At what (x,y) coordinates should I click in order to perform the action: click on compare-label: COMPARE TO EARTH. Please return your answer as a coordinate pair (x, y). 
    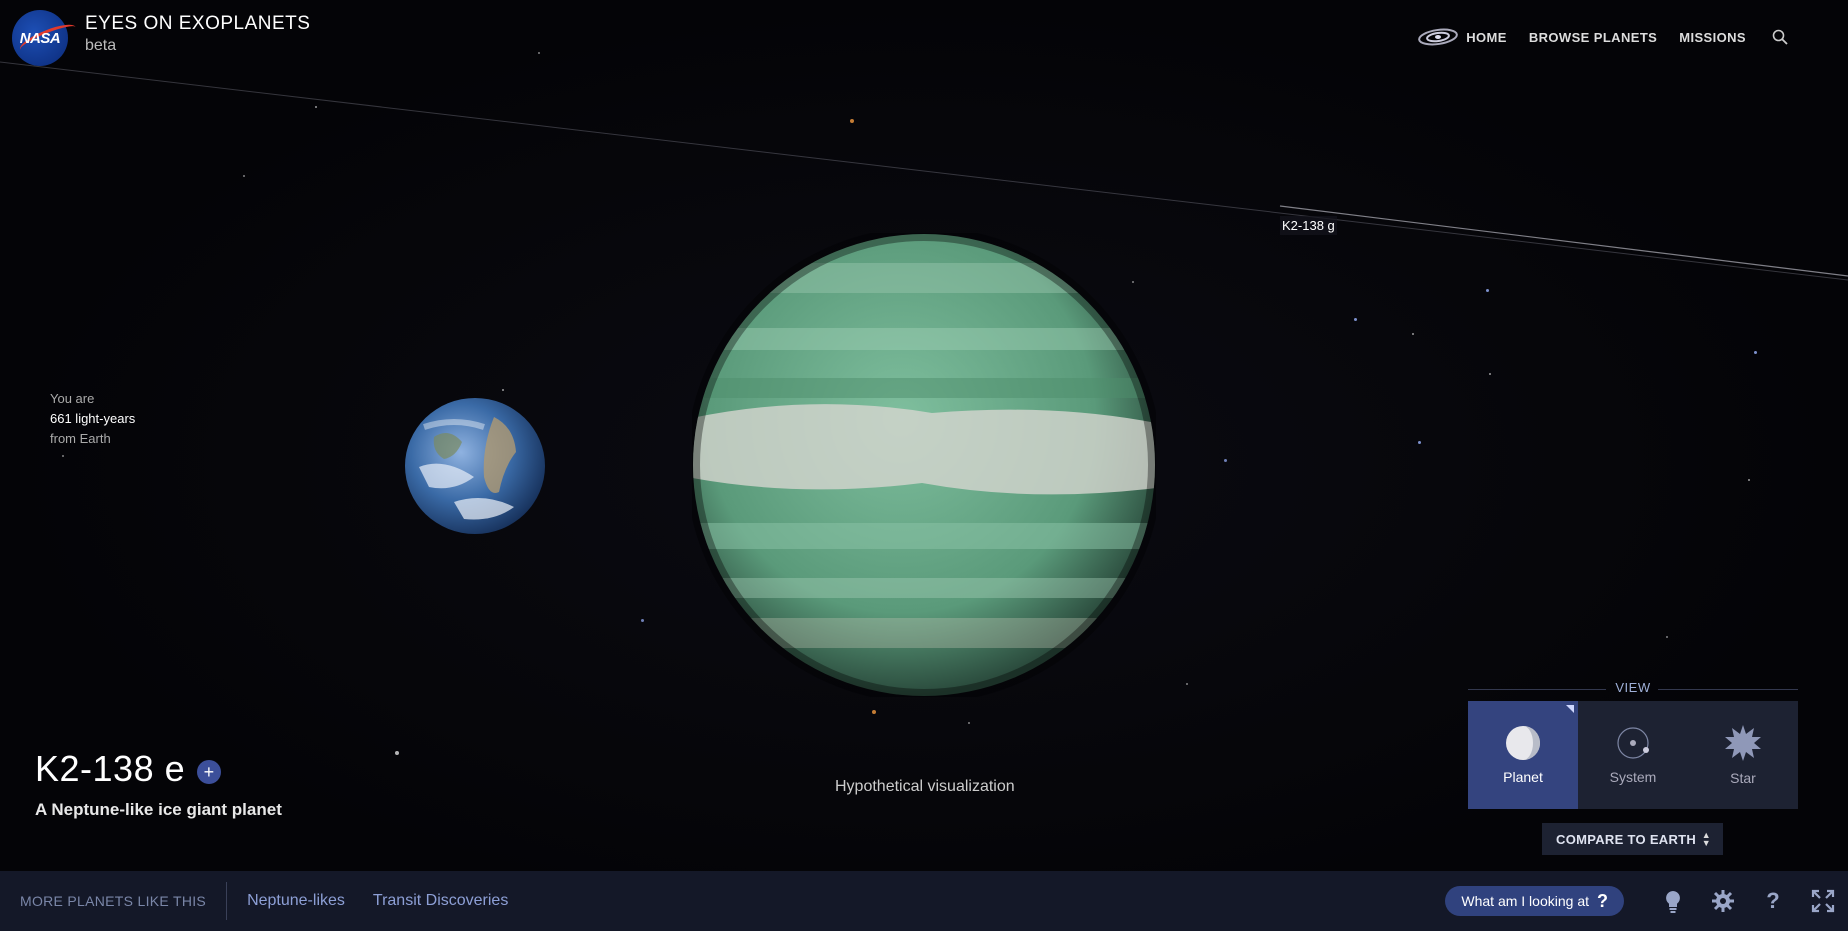
    Looking at the image, I should click on (1626, 839).